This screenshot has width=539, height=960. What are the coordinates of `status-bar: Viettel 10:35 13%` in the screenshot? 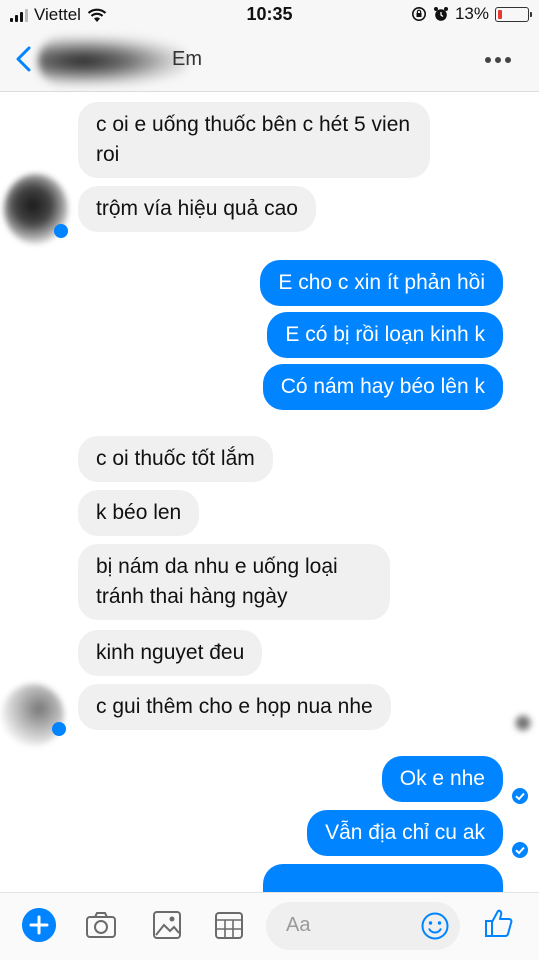 It's located at (269, 15).